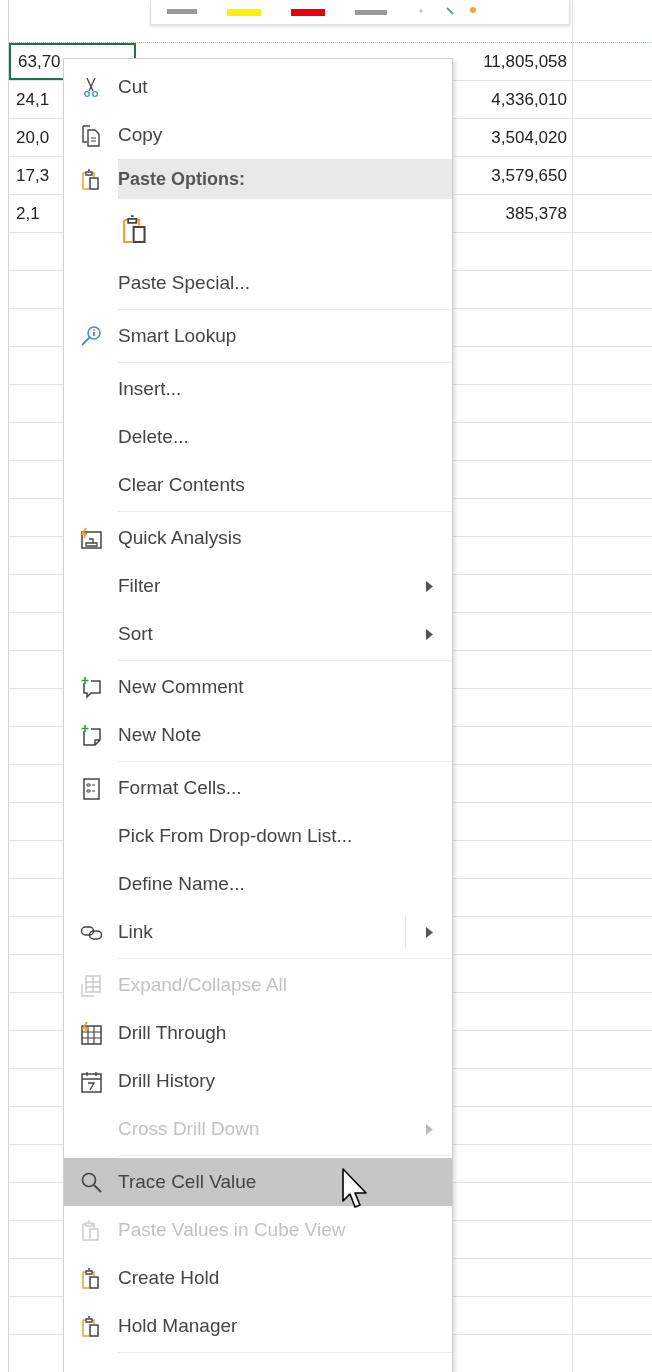  What do you see at coordinates (285, 179) in the screenshot?
I see `section-title: Paste Options:` at bounding box center [285, 179].